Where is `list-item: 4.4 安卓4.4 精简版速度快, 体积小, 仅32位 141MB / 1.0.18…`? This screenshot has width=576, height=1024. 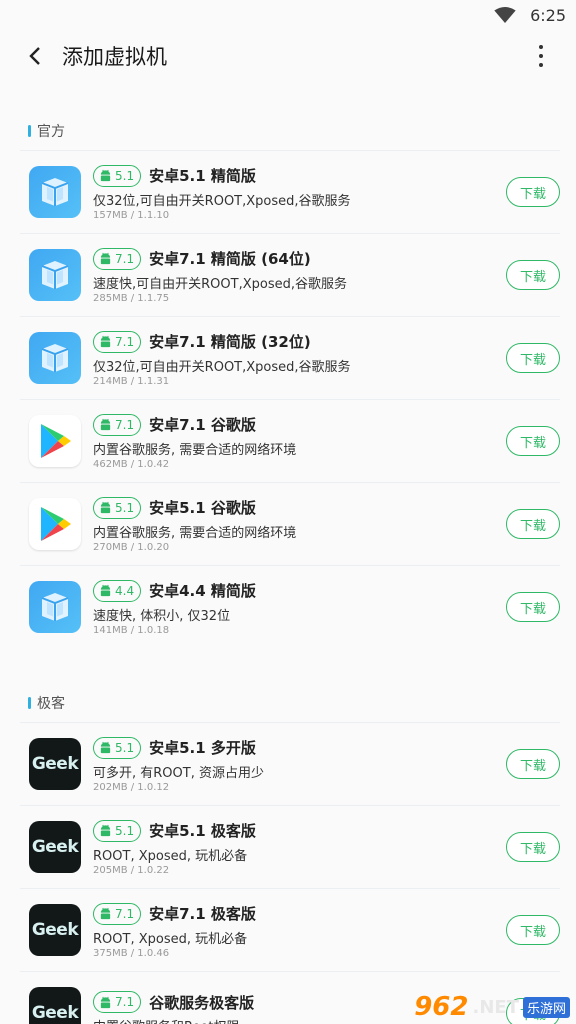 list-item: 4.4 安卓4.4 精简版速度快, 体积小, 仅32位 141MB / 1.0.18… is located at coordinates (290, 606).